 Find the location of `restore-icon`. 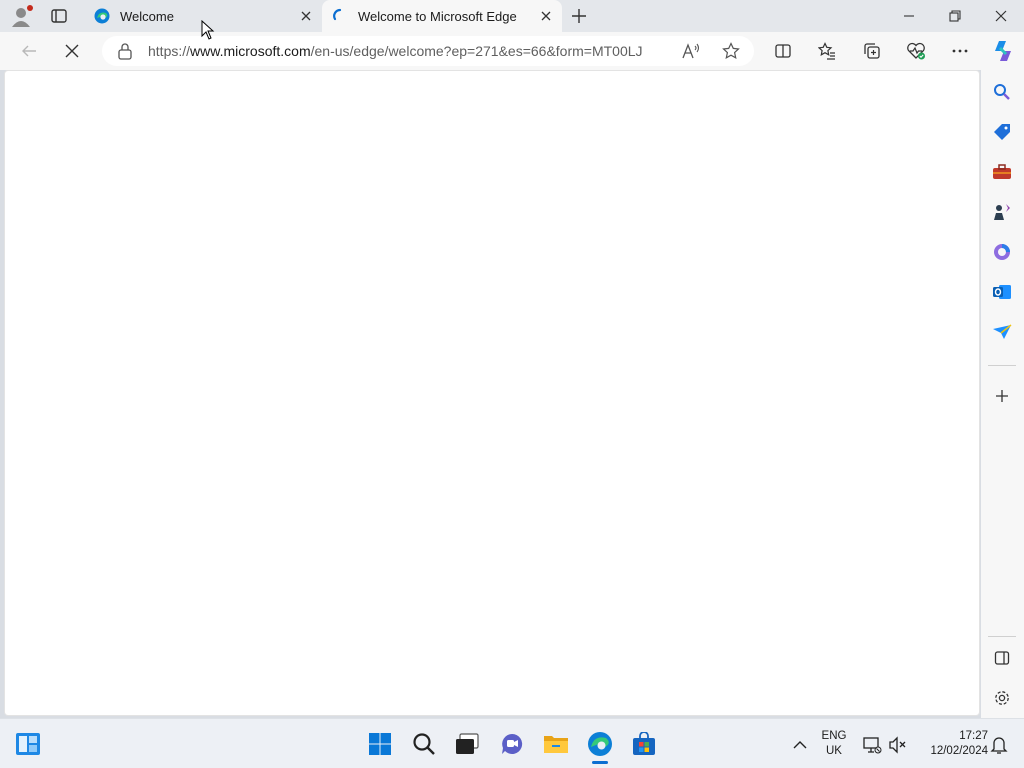

restore-icon is located at coordinates (955, 16).